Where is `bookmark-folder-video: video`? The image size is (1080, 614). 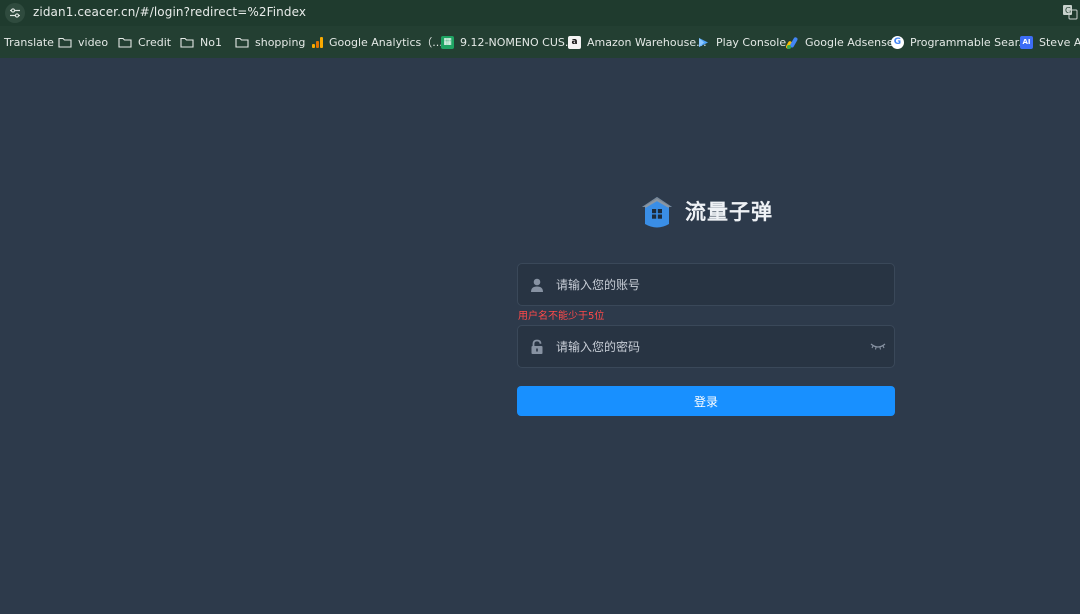 bookmark-folder-video: video is located at coordinates (83, 42).